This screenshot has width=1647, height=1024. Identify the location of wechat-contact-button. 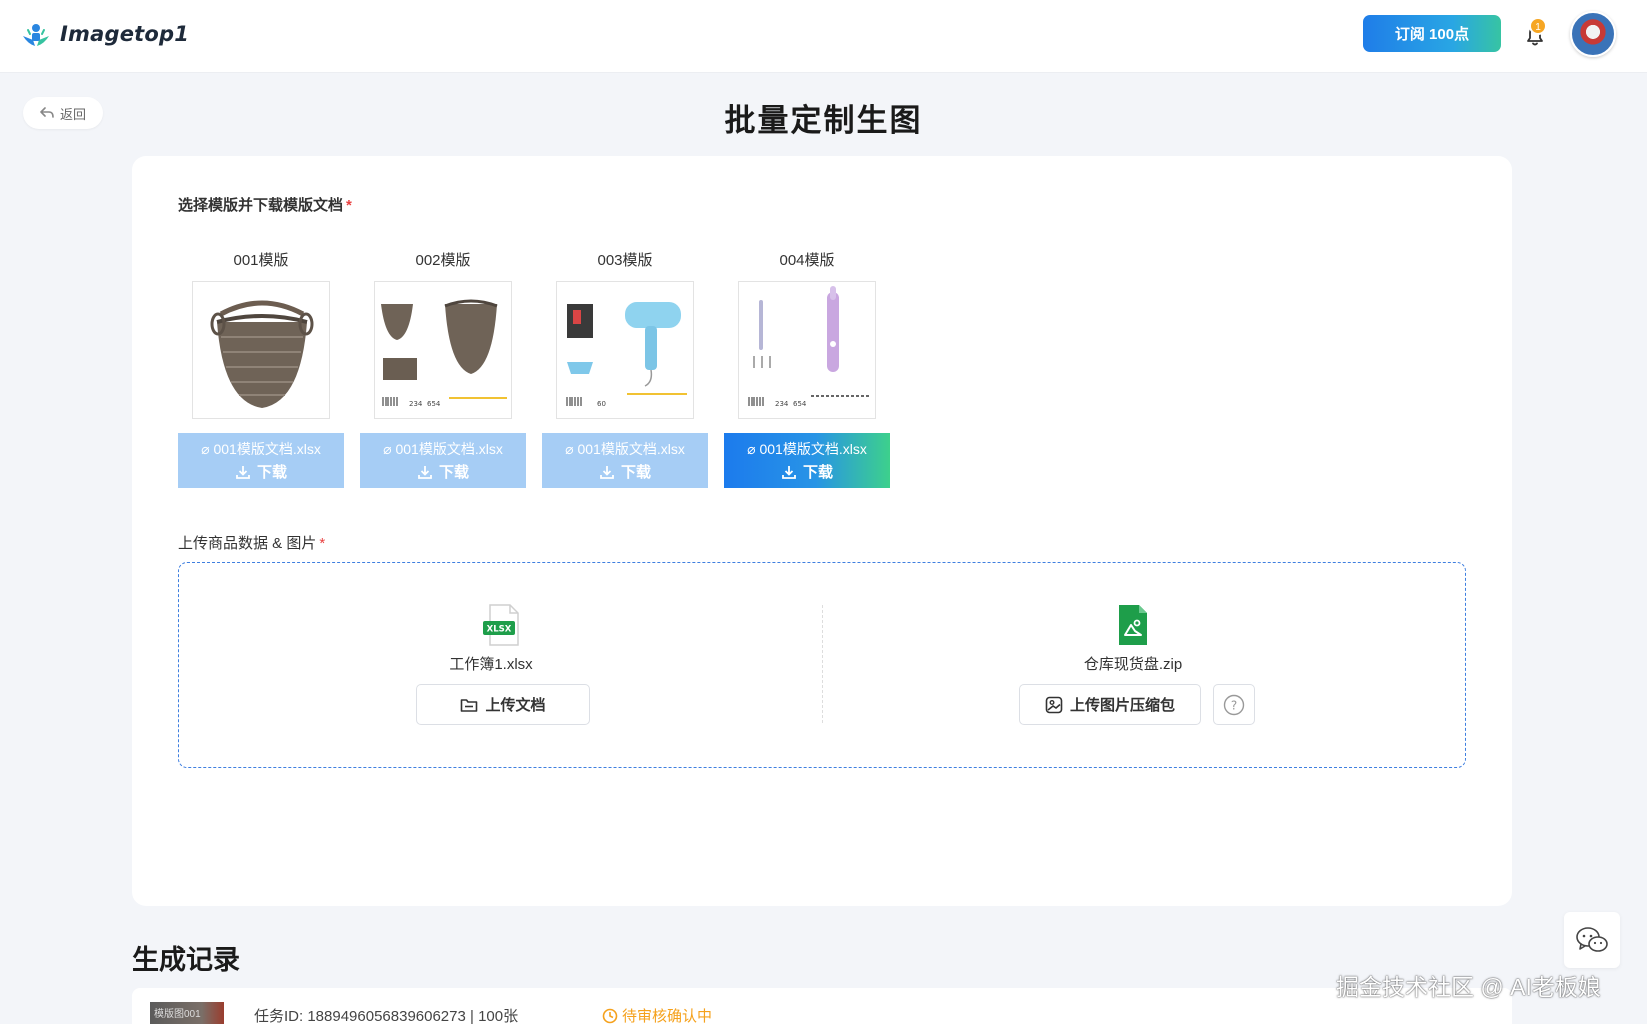
(1592, 940).